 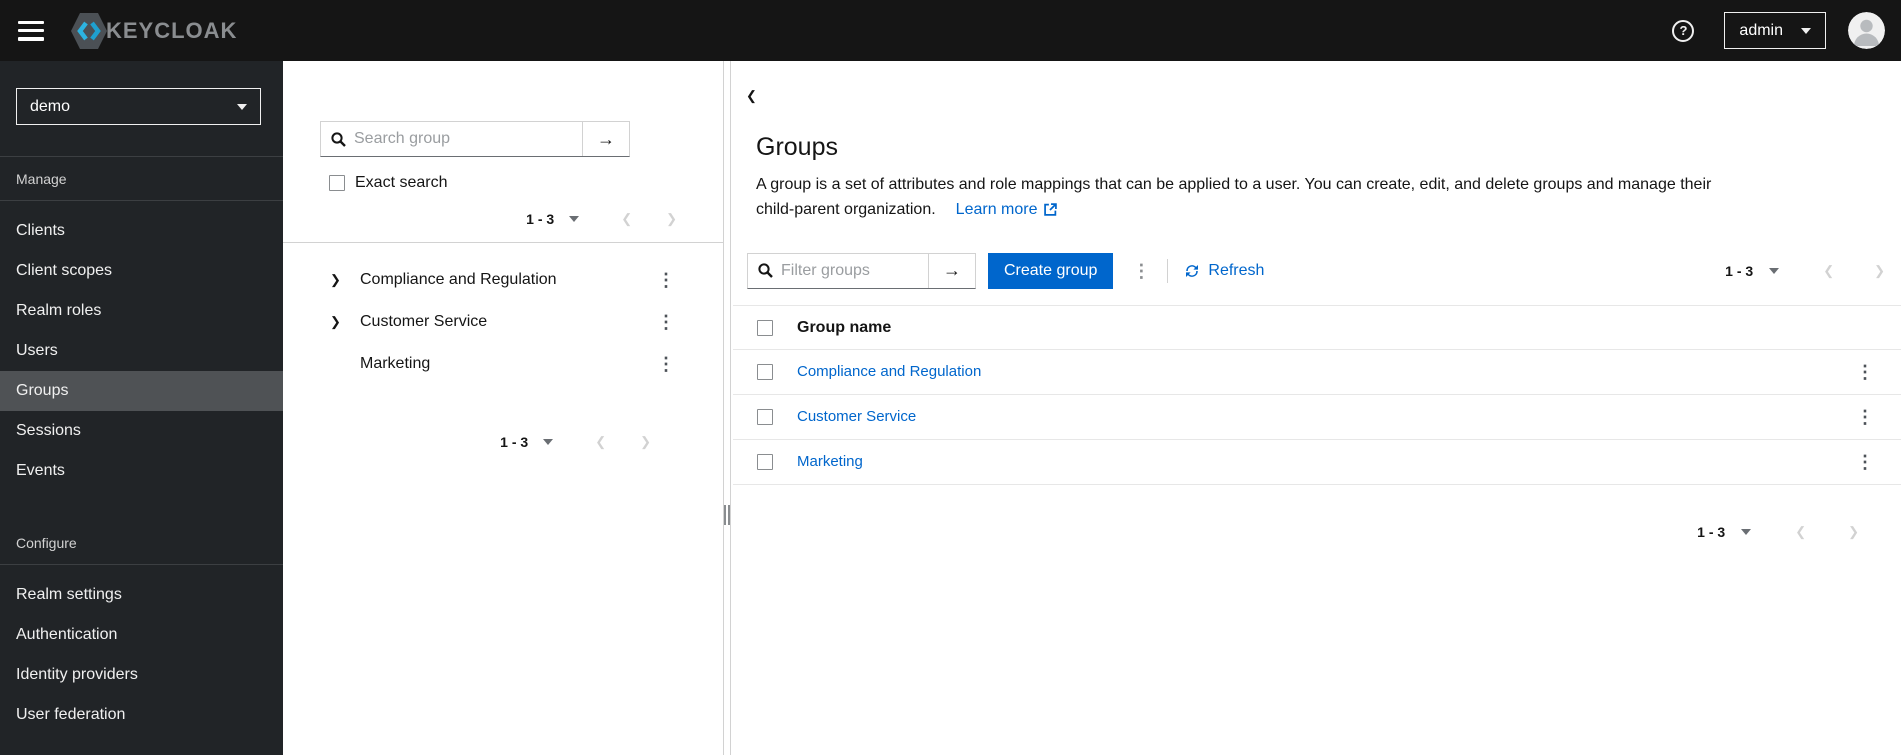 What do you see at coordinates (50, 106) in the screenshot?
I see `realm-name: demo` at bounding box center [50, 106].